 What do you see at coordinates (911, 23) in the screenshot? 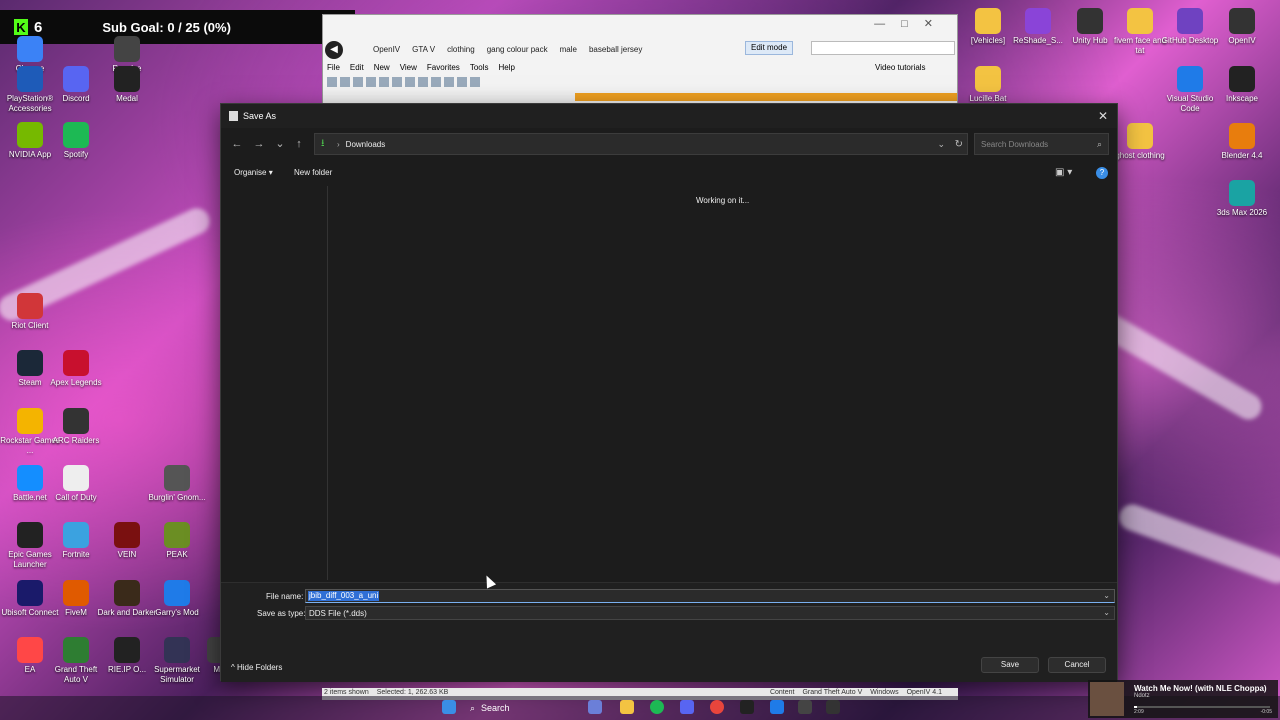
I see `window-controls: —□✕` at bounding box center [911, 23].